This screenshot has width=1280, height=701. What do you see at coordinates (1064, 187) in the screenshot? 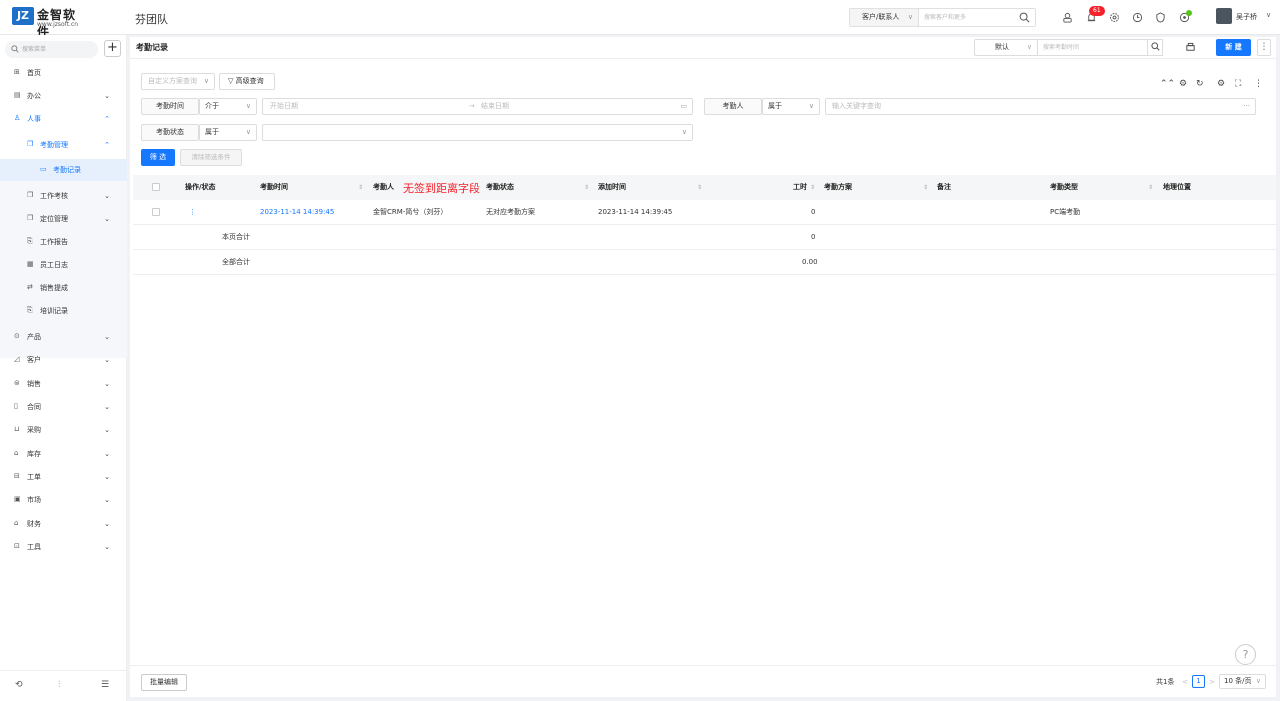
I see `column-header: 考勤类型` at bounding box center [1064, 187].